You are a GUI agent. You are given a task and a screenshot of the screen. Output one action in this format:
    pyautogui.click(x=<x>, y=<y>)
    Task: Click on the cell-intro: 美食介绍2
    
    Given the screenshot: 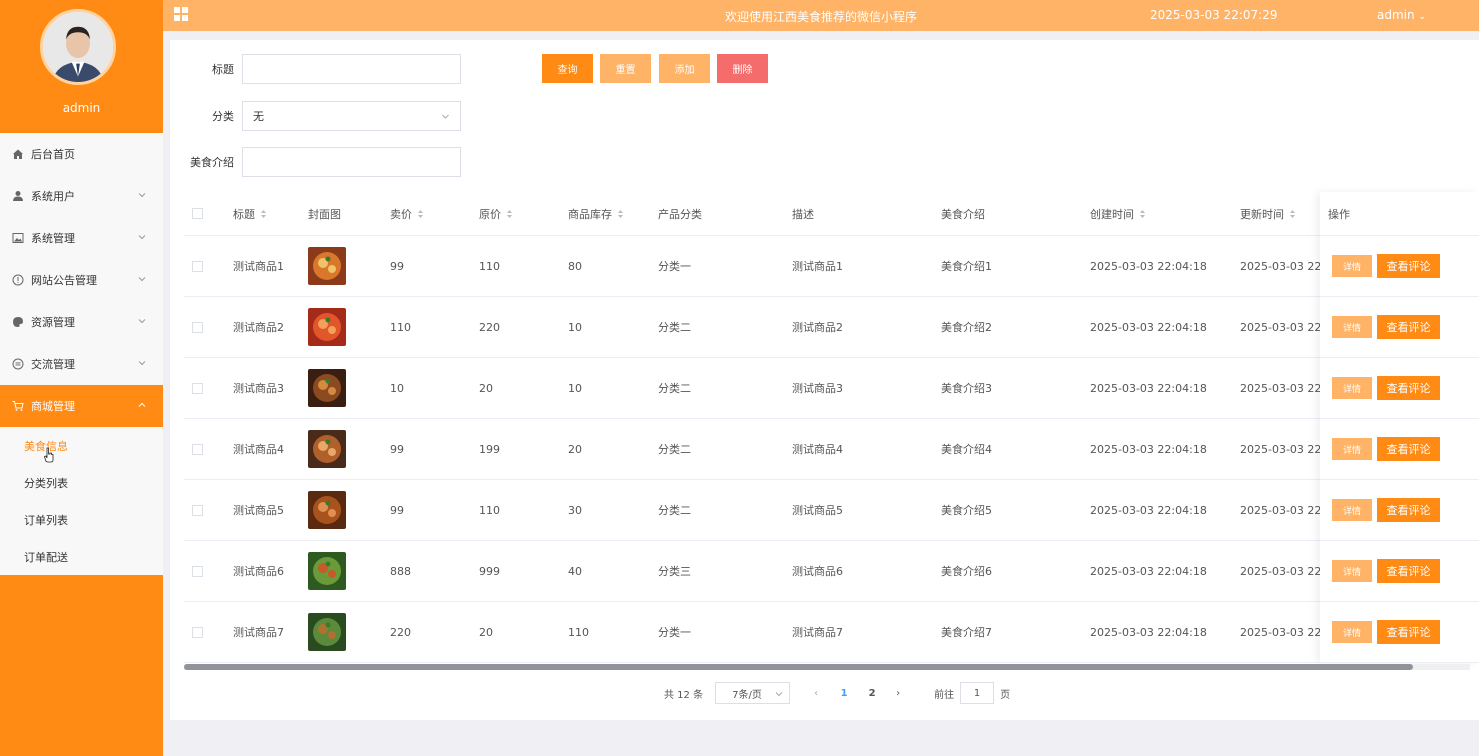 What is the action you would take?
    pyautogui.click(x=966, y=327)
    